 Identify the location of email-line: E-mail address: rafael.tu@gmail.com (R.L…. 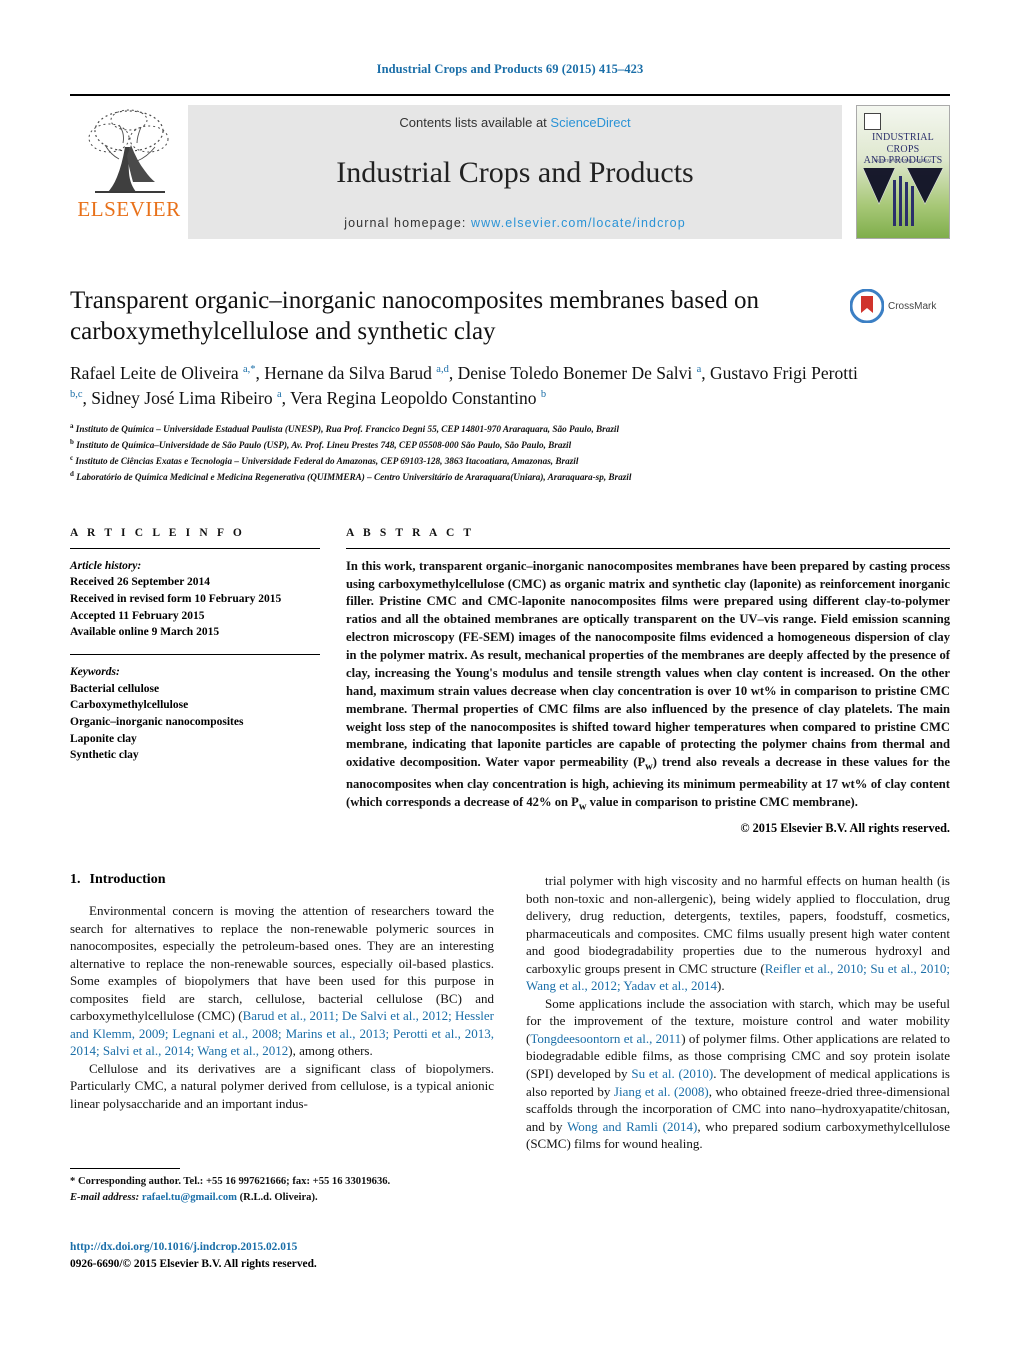
(280, 1198).